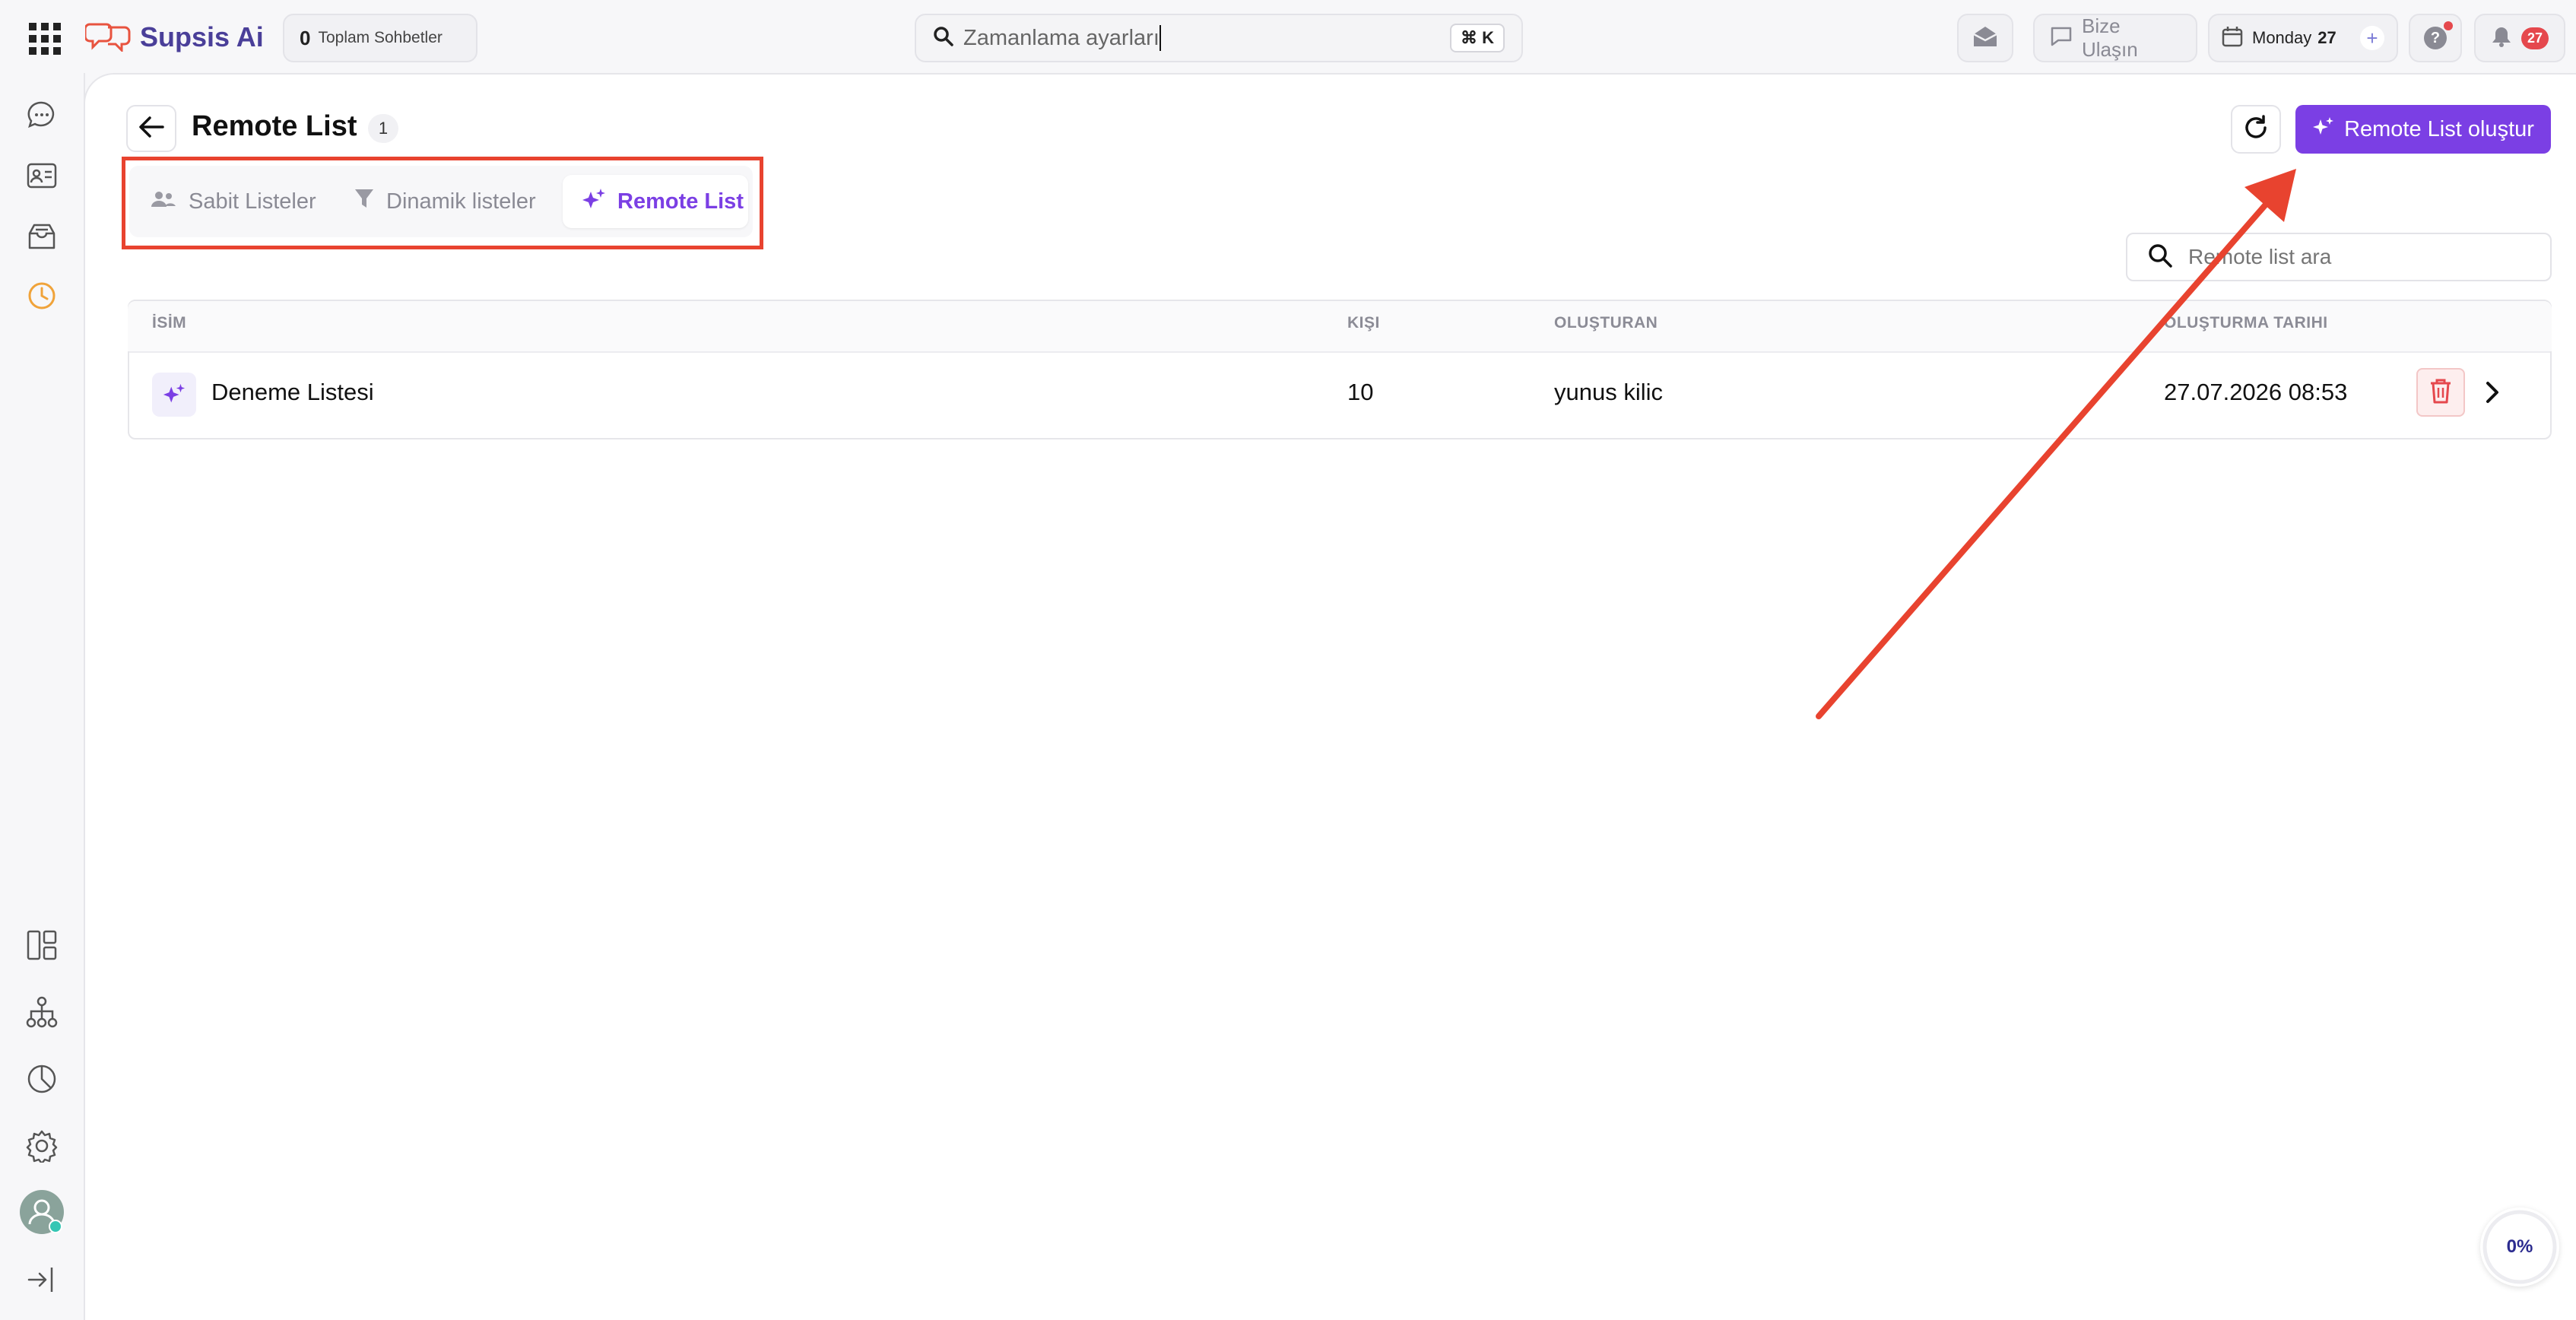 The image size is (2576, 1320). I want to click on progress-indicator: 0%, so click(2519, 1247).